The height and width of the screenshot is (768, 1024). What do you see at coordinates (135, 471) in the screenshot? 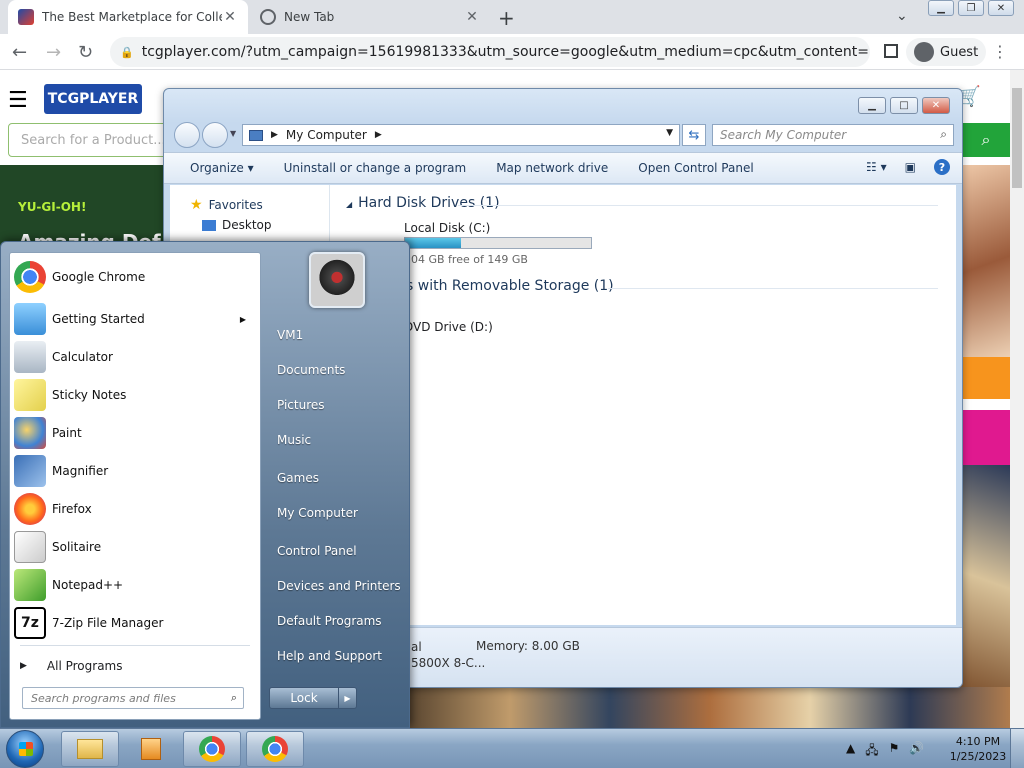
I see `program-magnifier: Magnifier` at bounding box center [135, 471].